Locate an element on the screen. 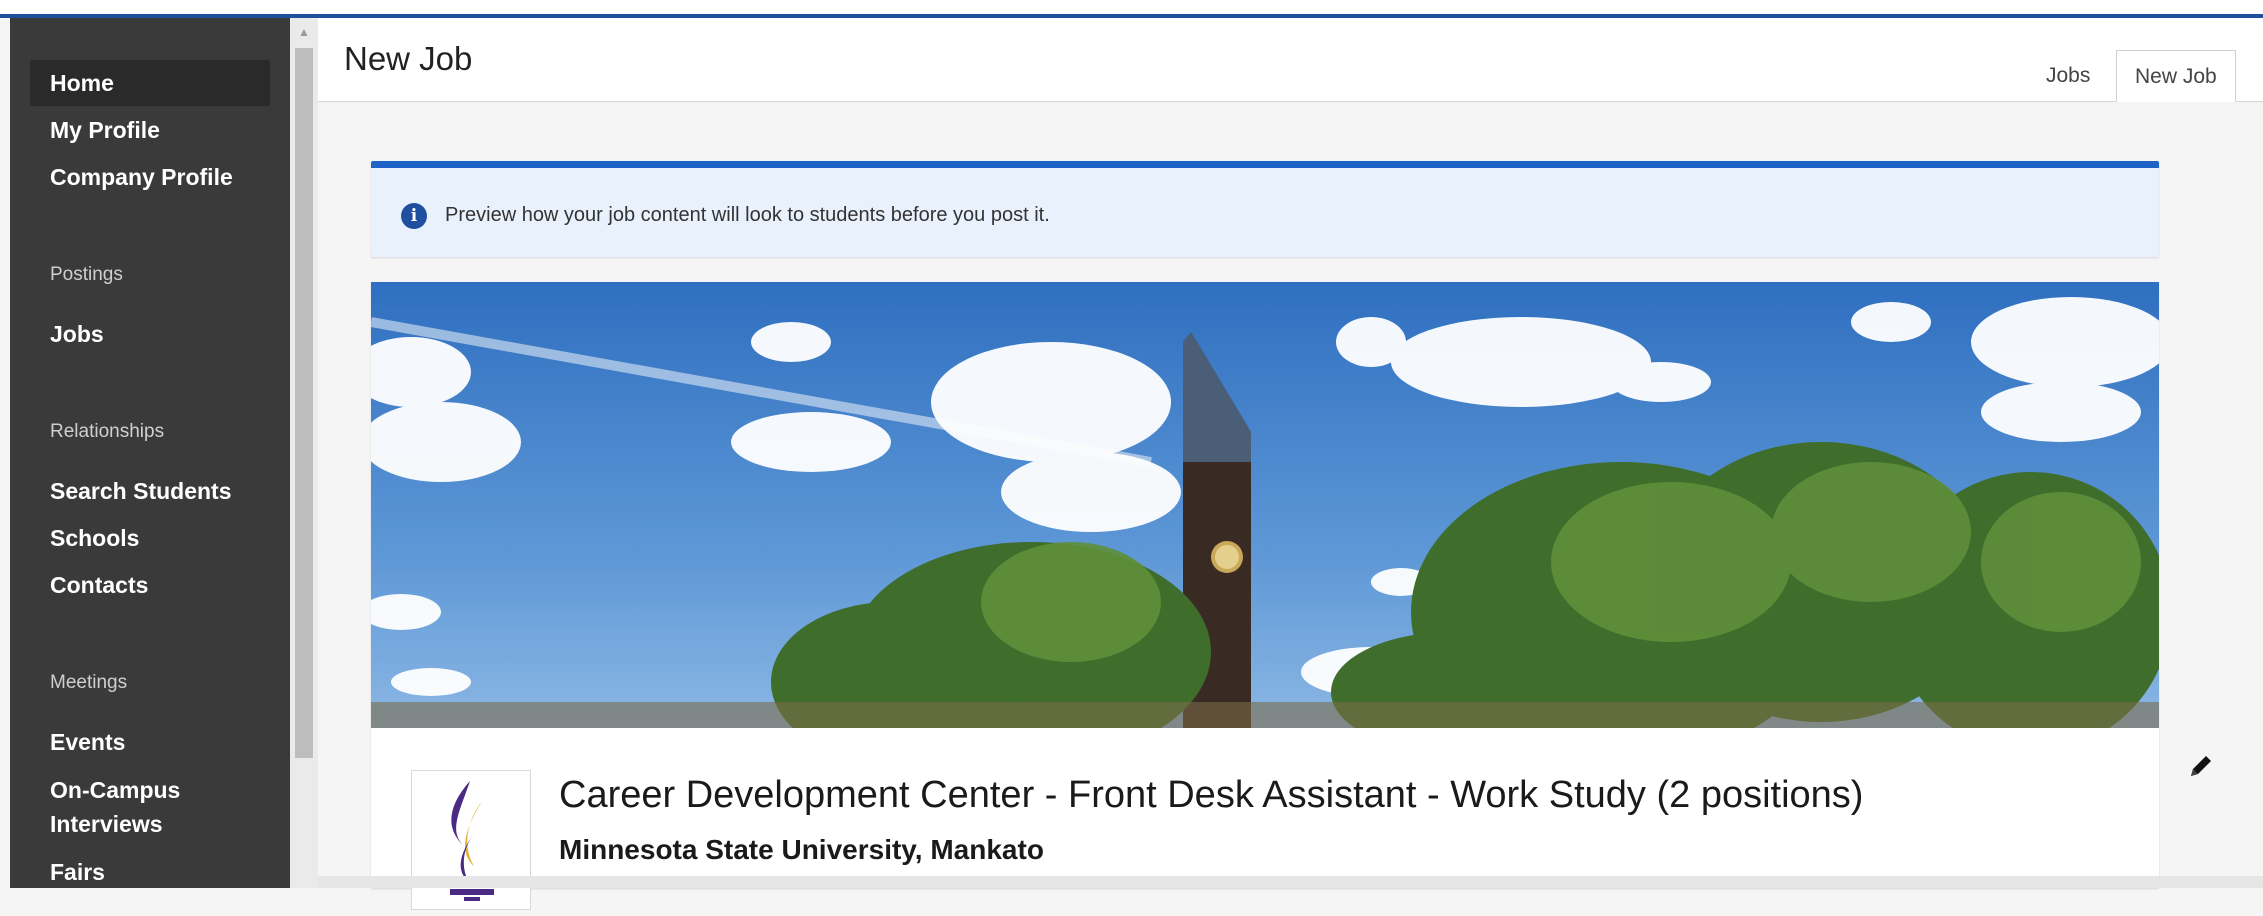 This screenshot has width=2263, height=916. sidebar-item-on-campus-interviews: On-Campus Interviews is located at coordinates (115, 805).